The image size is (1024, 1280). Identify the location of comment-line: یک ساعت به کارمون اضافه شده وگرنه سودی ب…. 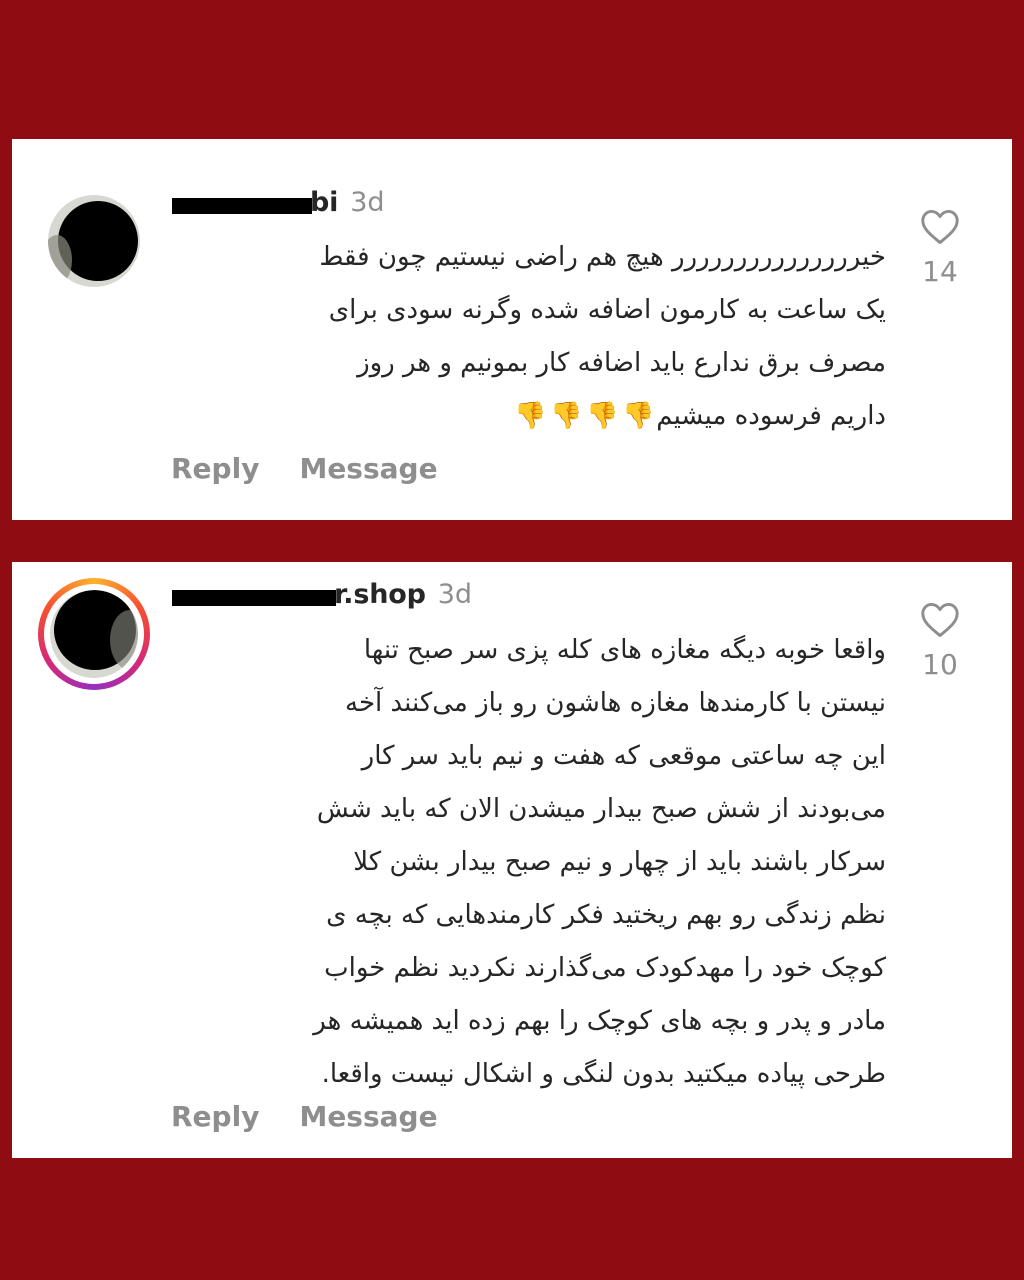
(607, 310).